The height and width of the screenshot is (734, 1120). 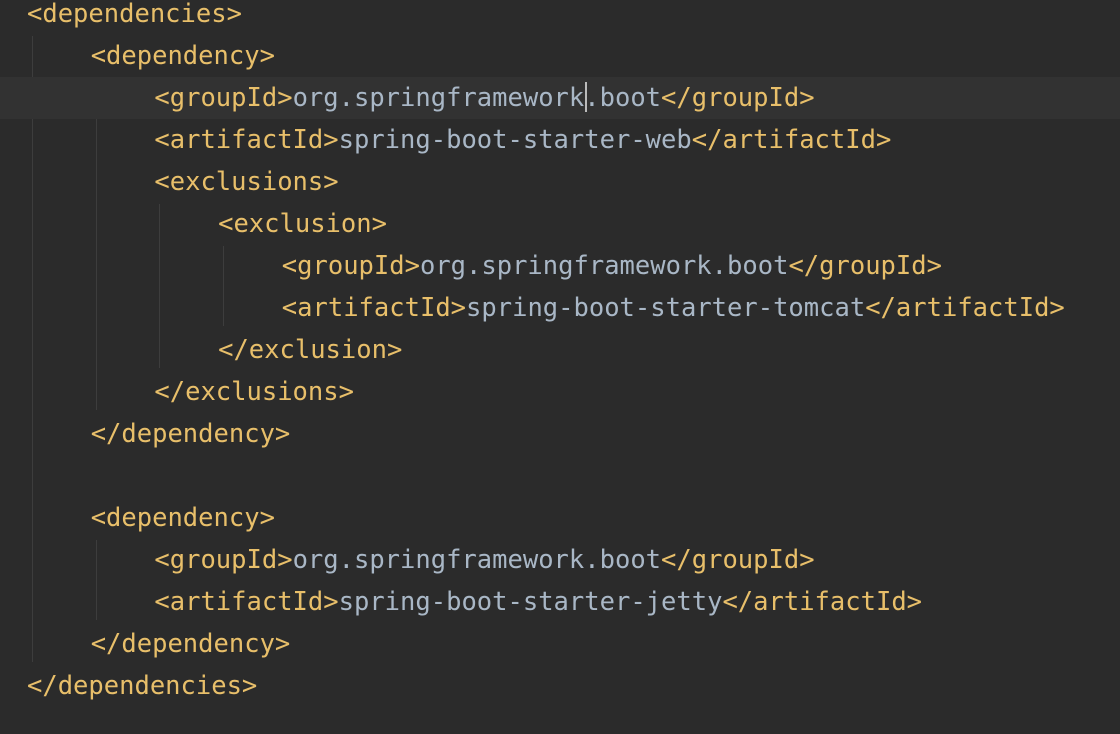 What do you see at coordinates (666, 308) in the screenshot?
I see `xml-text-value: spring-boot-starter-tomcat` at bounding box center [666, 308].